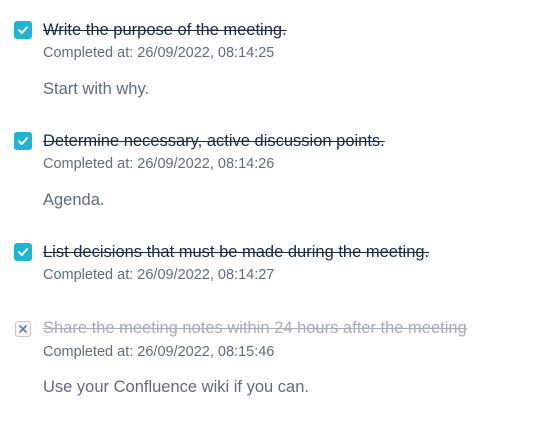  I want to click on task-row: Write the purpose of the meeting., so click(276, 31).